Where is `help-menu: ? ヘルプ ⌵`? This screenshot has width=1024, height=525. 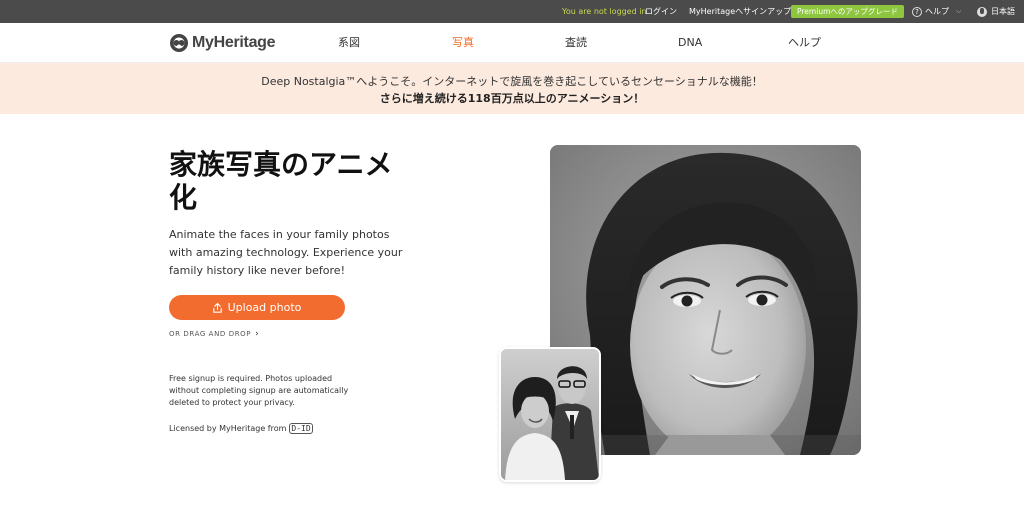 help-menu: ? ヘルプ ⌵ is located at coordinates (936, 11).